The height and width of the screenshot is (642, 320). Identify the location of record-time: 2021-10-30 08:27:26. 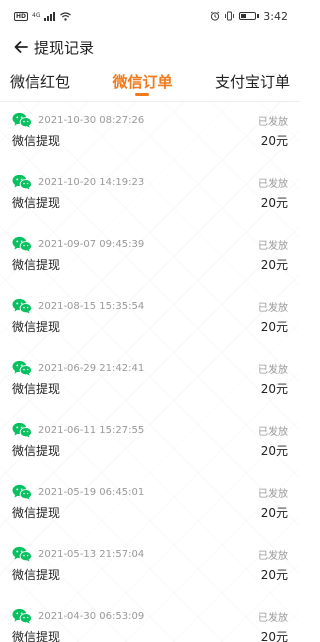
(91, 120).